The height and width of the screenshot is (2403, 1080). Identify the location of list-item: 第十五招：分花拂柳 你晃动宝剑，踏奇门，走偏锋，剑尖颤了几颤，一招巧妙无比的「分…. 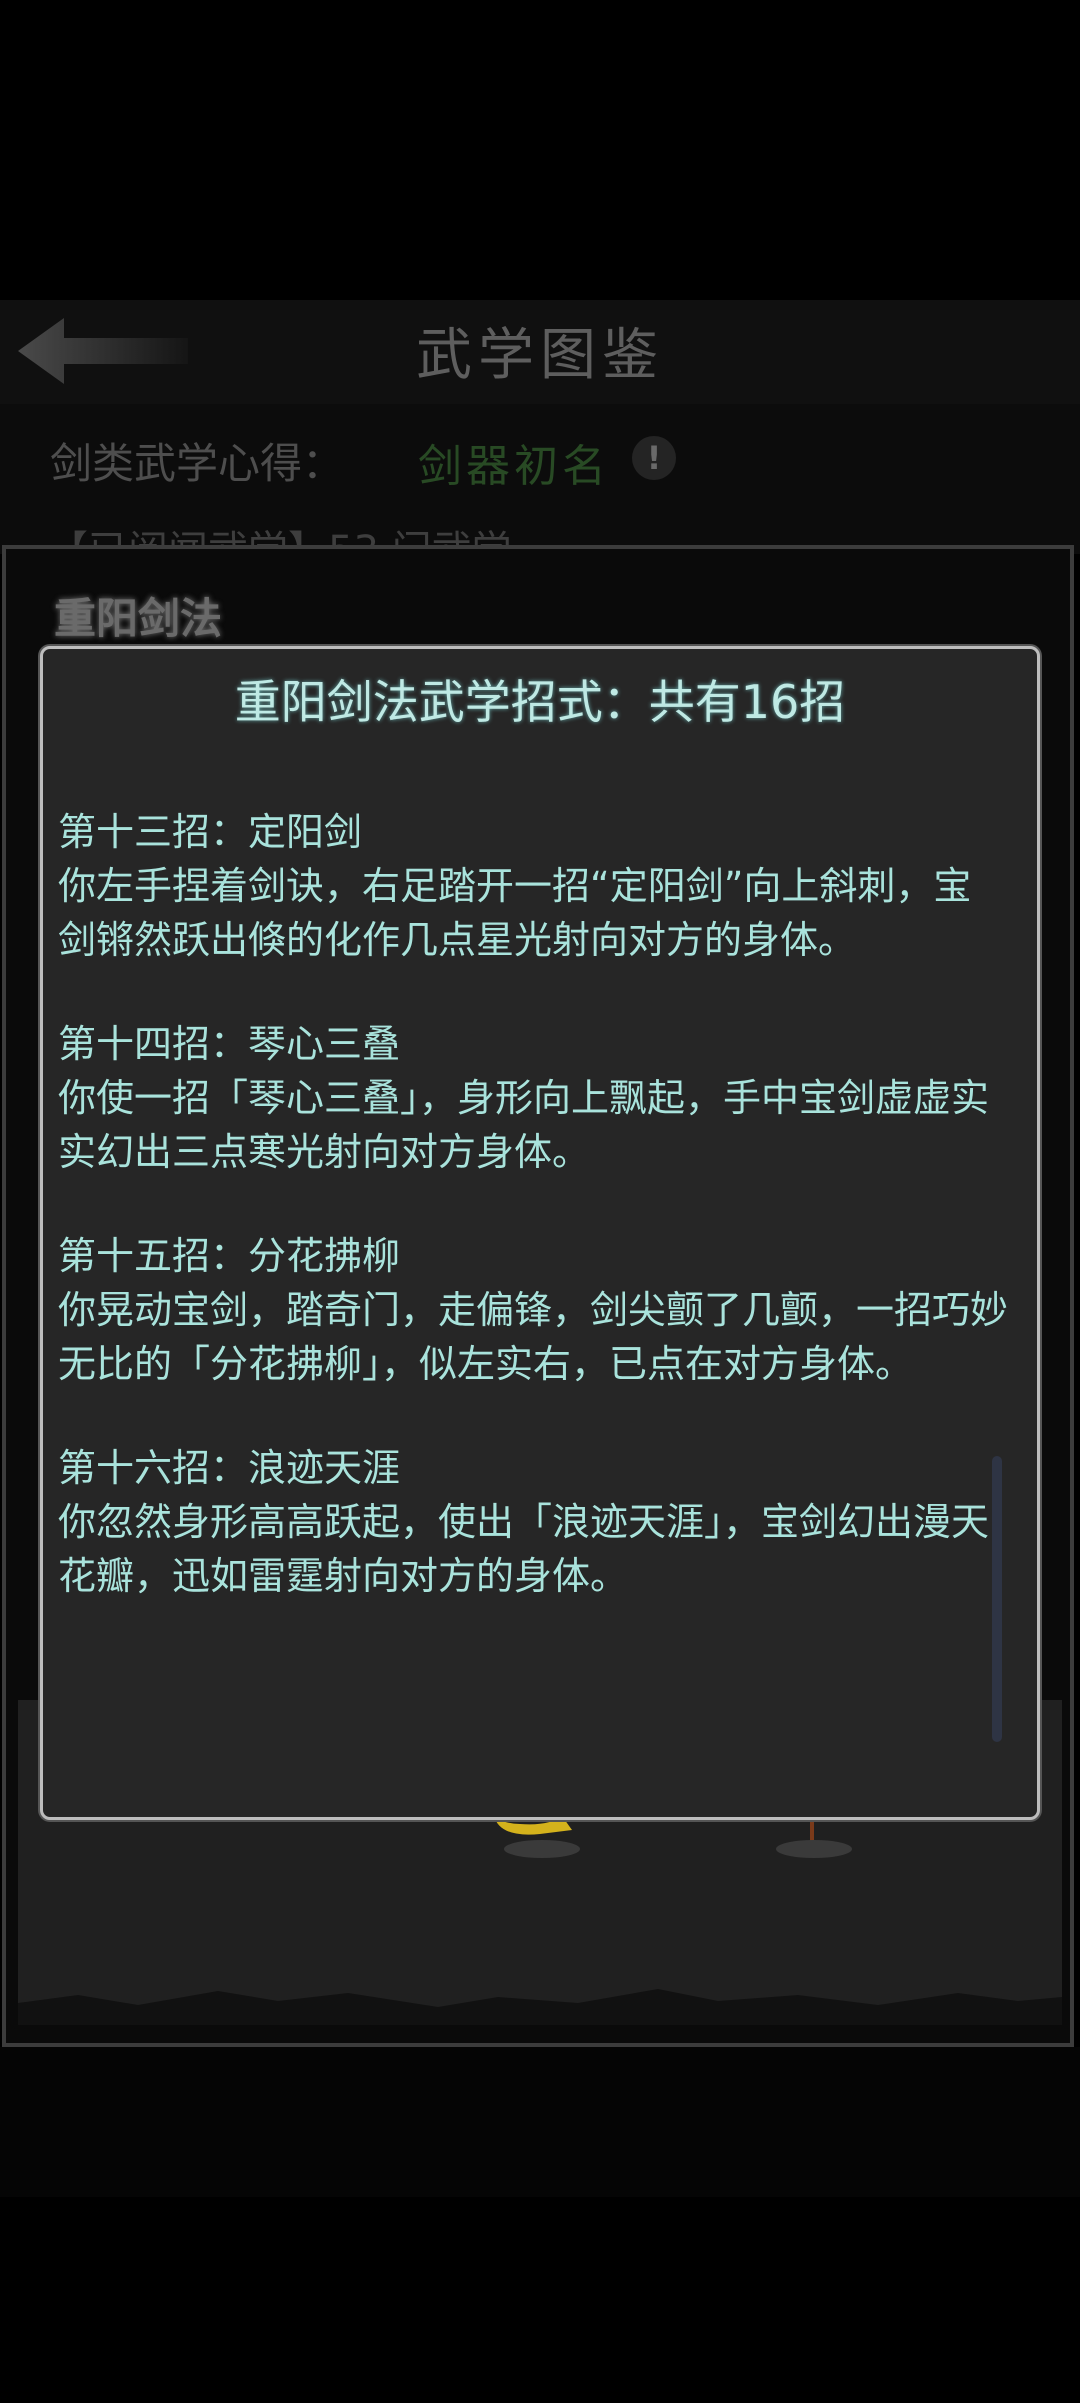
(533, 1310).